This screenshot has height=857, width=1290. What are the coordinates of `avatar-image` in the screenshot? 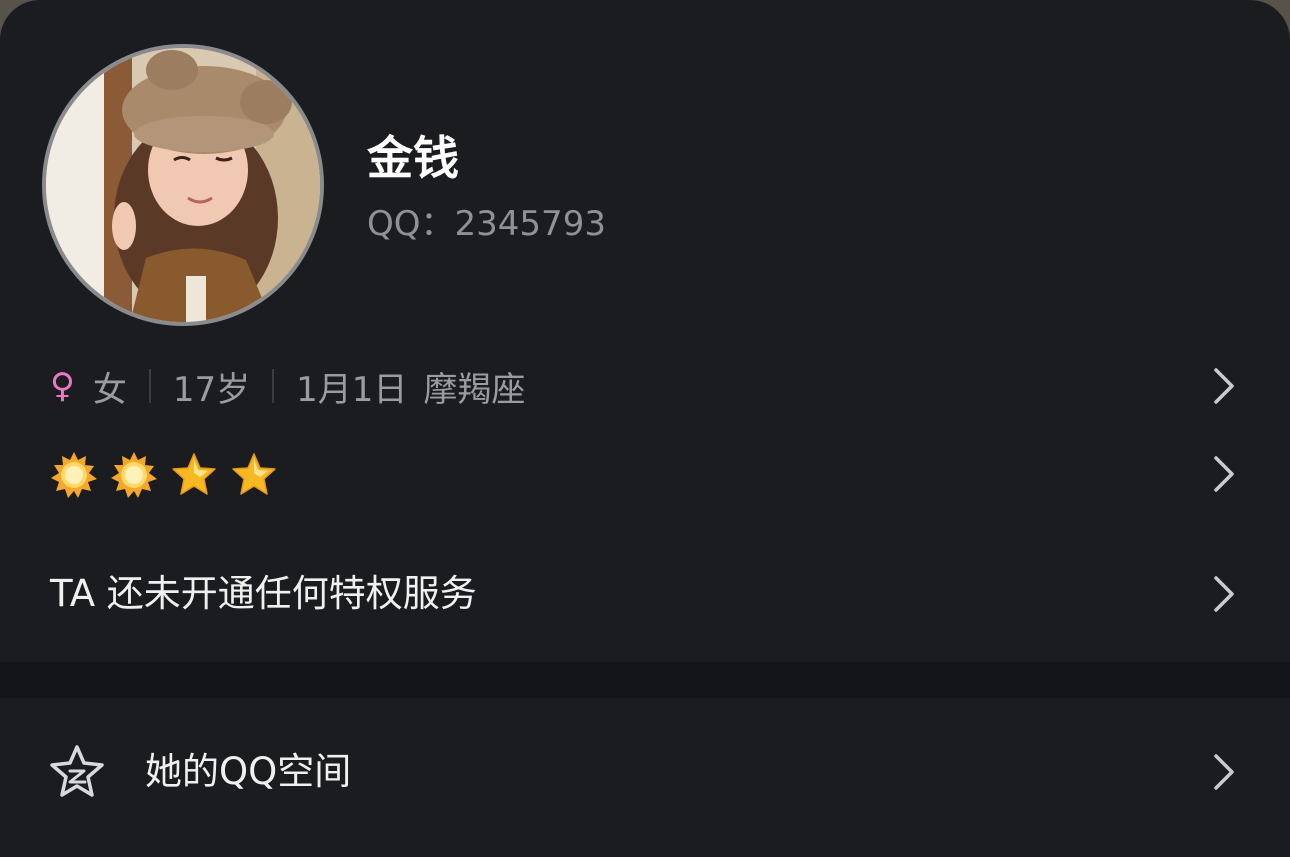 It's located at (183, 185).